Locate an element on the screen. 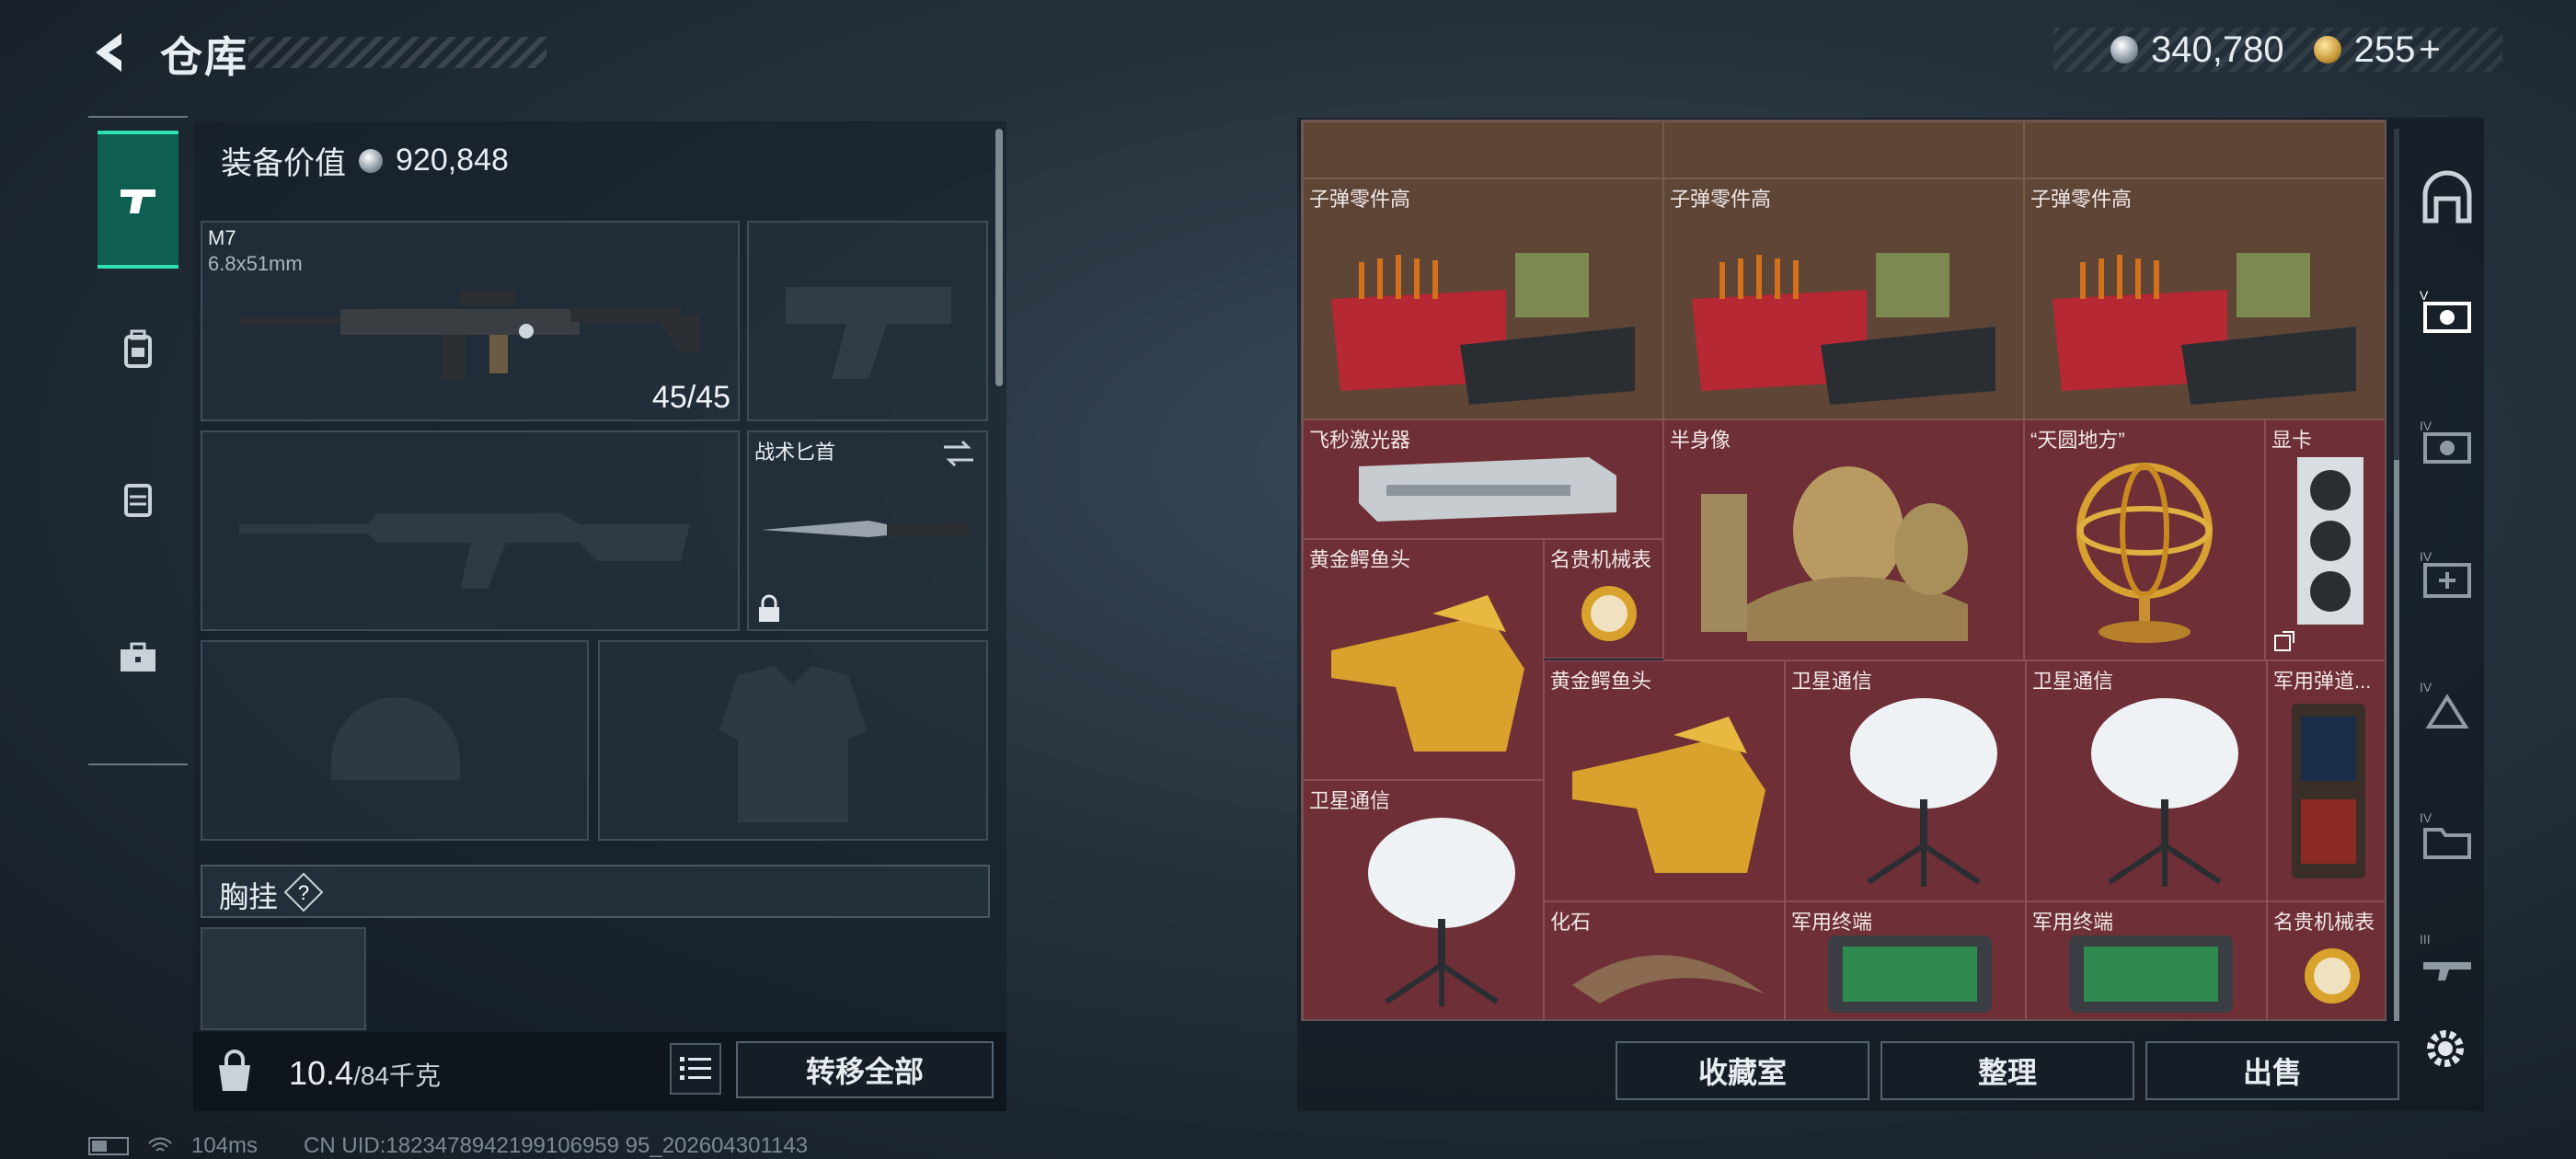 The image size is (2576, 1159). stash-item: 显卡 is located at coordinates (2325, 539).